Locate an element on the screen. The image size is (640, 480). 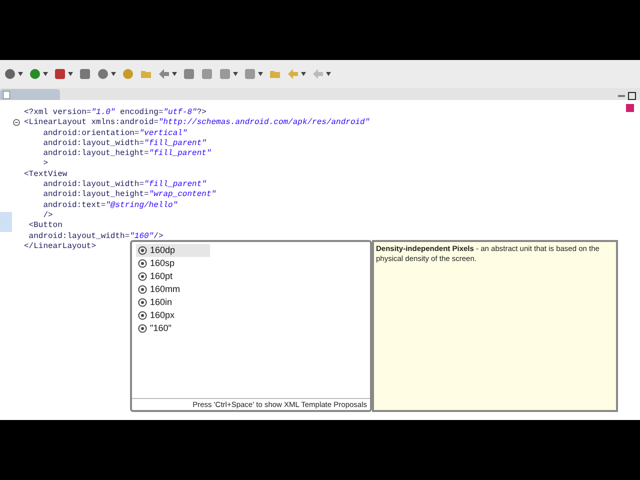
fold-icon is located at coordinates (16, 122).